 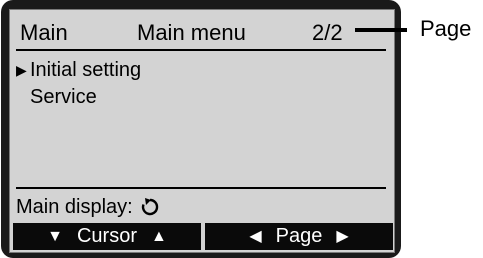 What do you see at coordinates (55, 236) in the screenshot?
I see `cursor-down-icon: ▼` at bounding box center [55, 236].